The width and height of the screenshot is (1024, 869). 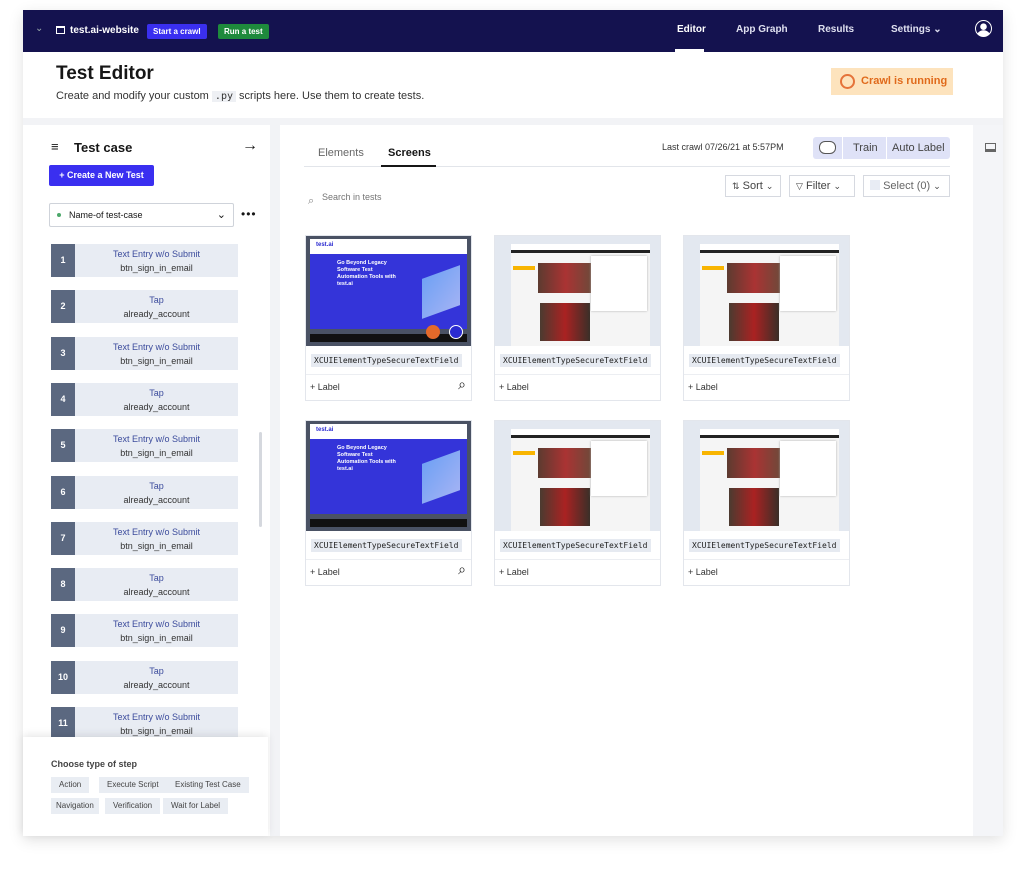 I want to click on last-crawl-text: Last crawl 07/26/21 at 5:57PM, so click(x=723, y=147).